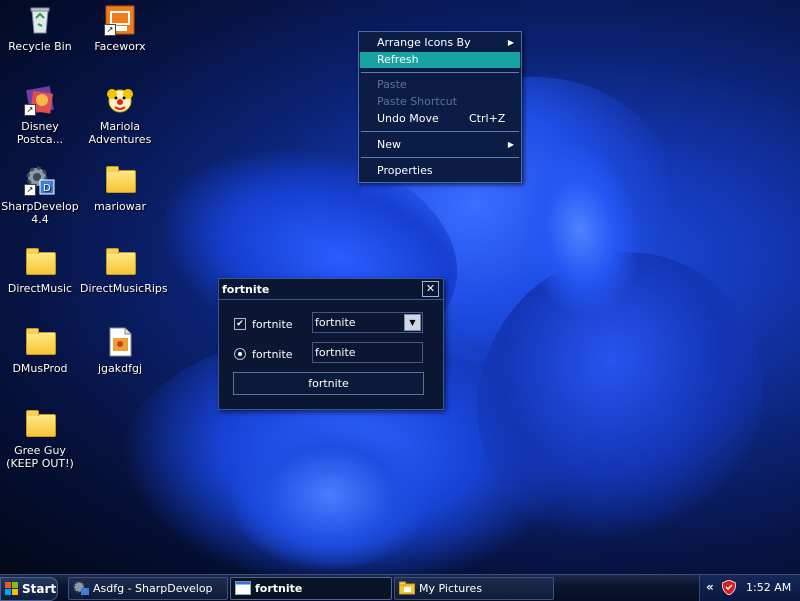 The width and height of the screenshot is (800, 601). I want to click on desktop-icon-sharpdevelop: D ↗ SharpDevelop 4.4, so click(40, 195).